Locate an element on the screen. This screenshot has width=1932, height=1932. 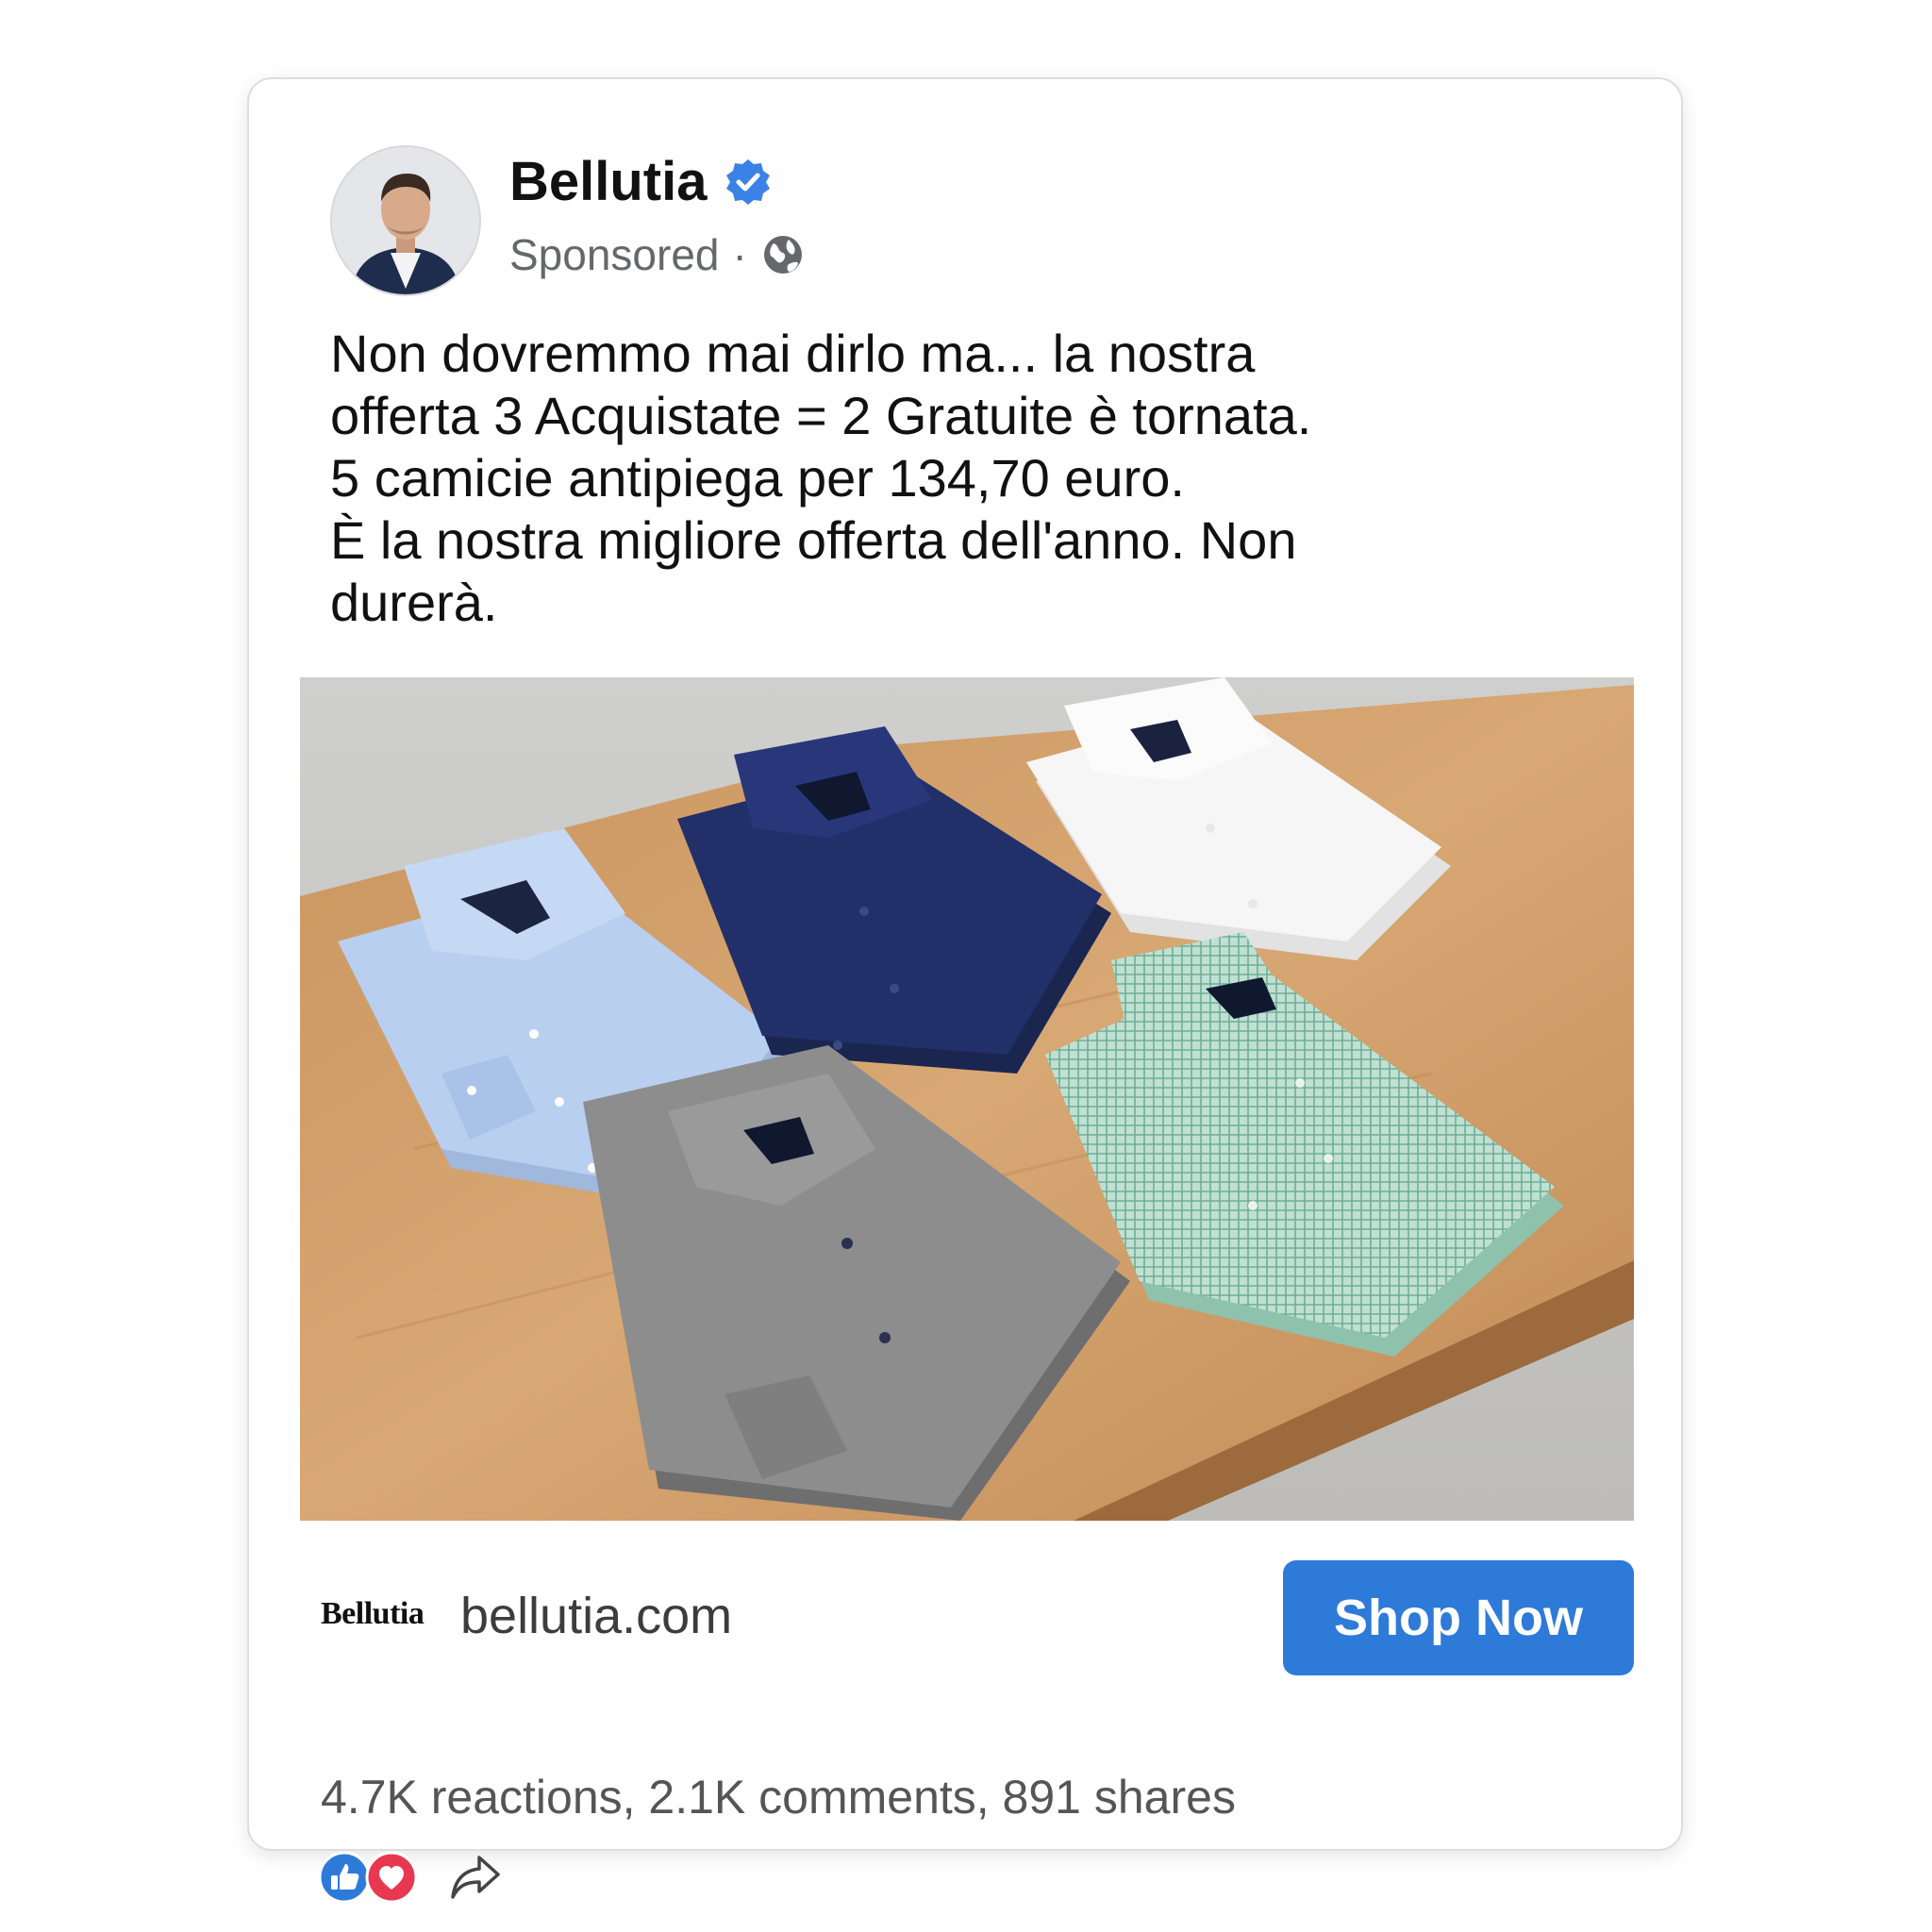
post-text-line: Non dovremmo mai dirlo ma... la nostra is located at coordinates (793, 353).